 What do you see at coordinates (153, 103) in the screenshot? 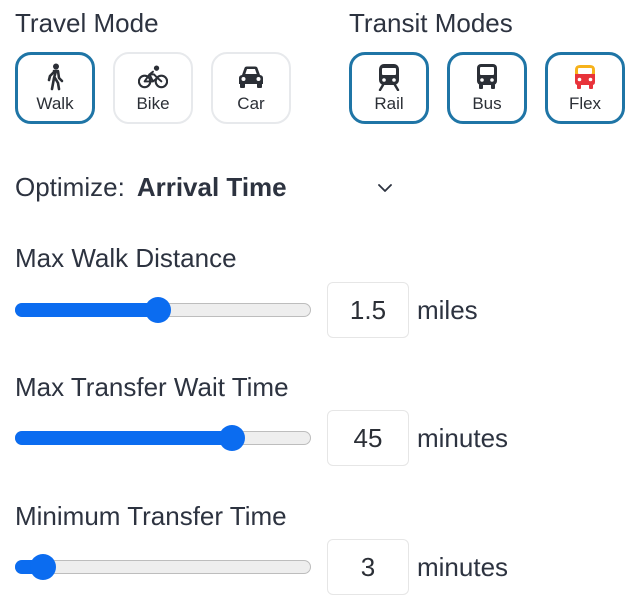
I see `bike-label: Bike` at bounding box center [153, 103].